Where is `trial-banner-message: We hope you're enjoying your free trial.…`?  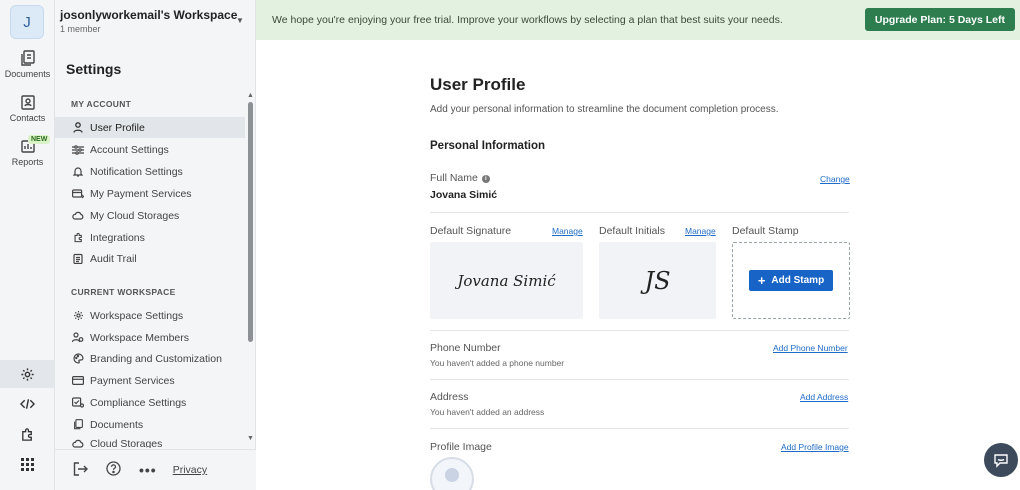
trial-banner-message: We hope you're enjoying your free trial.… is located at coordinates (527, 20).